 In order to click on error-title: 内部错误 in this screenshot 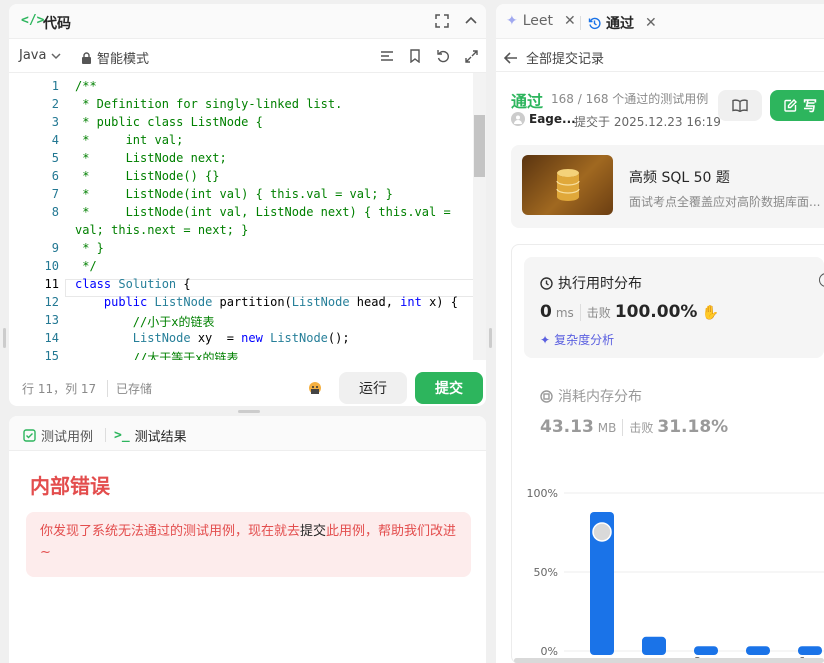, I will do `click(70, 486)`.